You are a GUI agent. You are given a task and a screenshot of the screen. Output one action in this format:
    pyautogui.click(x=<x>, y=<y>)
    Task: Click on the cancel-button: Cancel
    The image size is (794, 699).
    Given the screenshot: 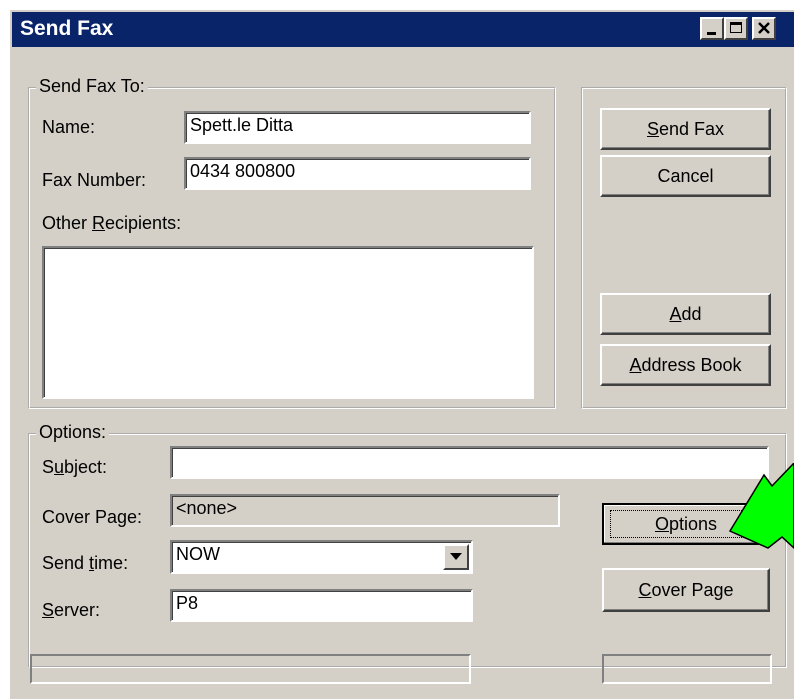 What is the action you would take?
    pyautogui.click(x=685, y=176)
    